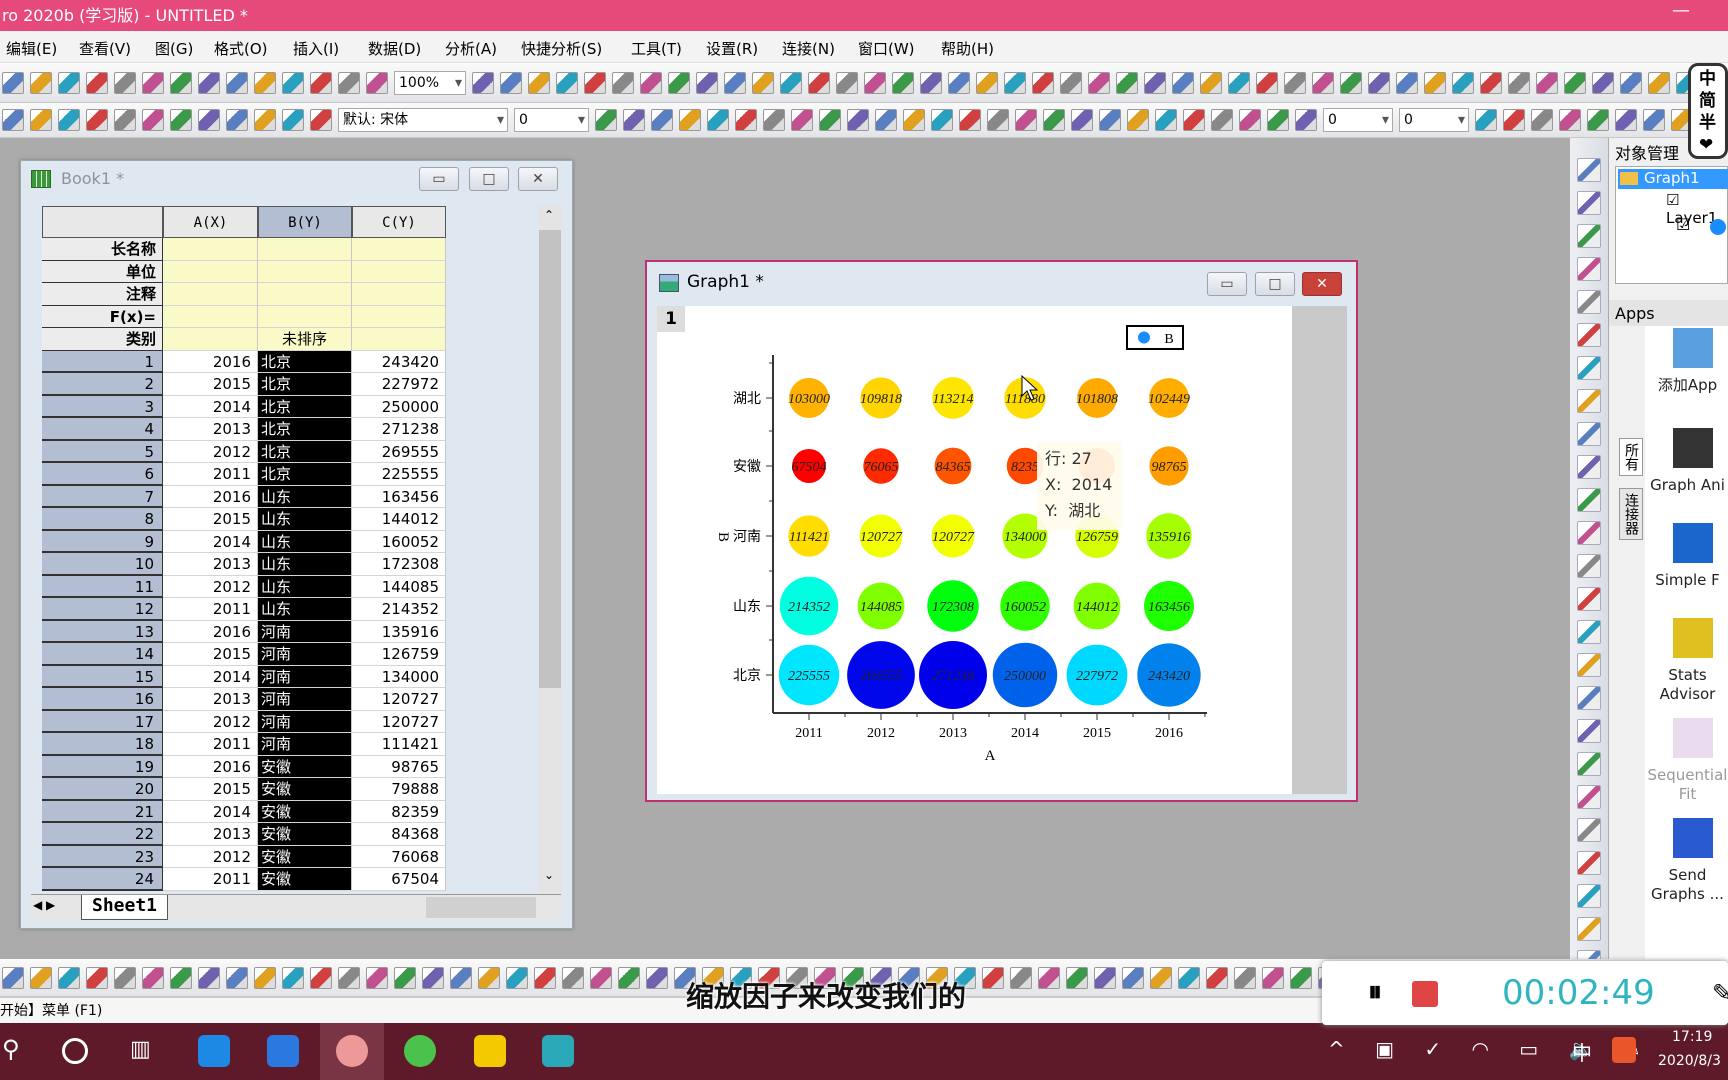 This screenshot has width=1728, height=1080. I want to click on menu-item: 窗口(W), so click(886, 48).